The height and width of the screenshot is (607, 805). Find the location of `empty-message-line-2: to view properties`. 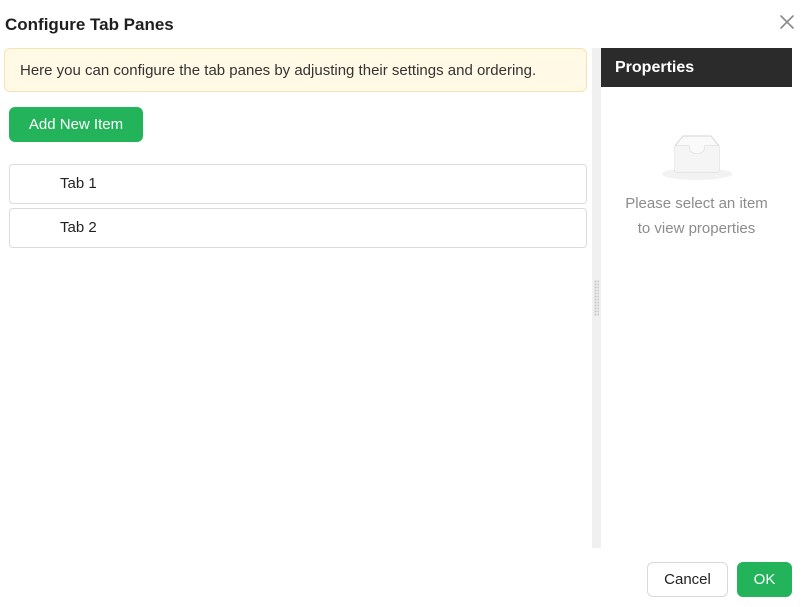

empty-message-line-2: to view properties is located at coordinates (696, 228).